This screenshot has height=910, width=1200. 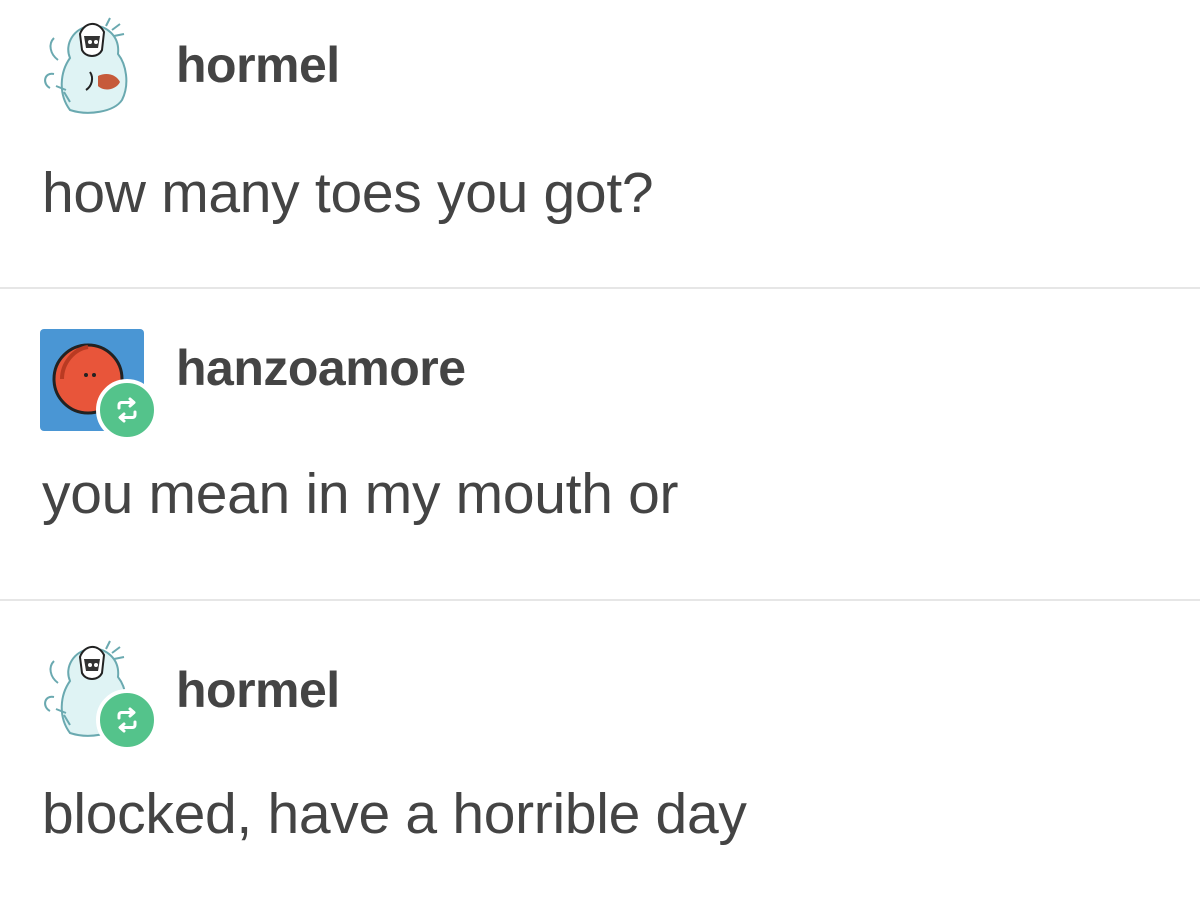 What do you see at coordinates (590, 384) in the screenshot?
I see `post-header: hanzoamore` at bounding box center [590, 384].